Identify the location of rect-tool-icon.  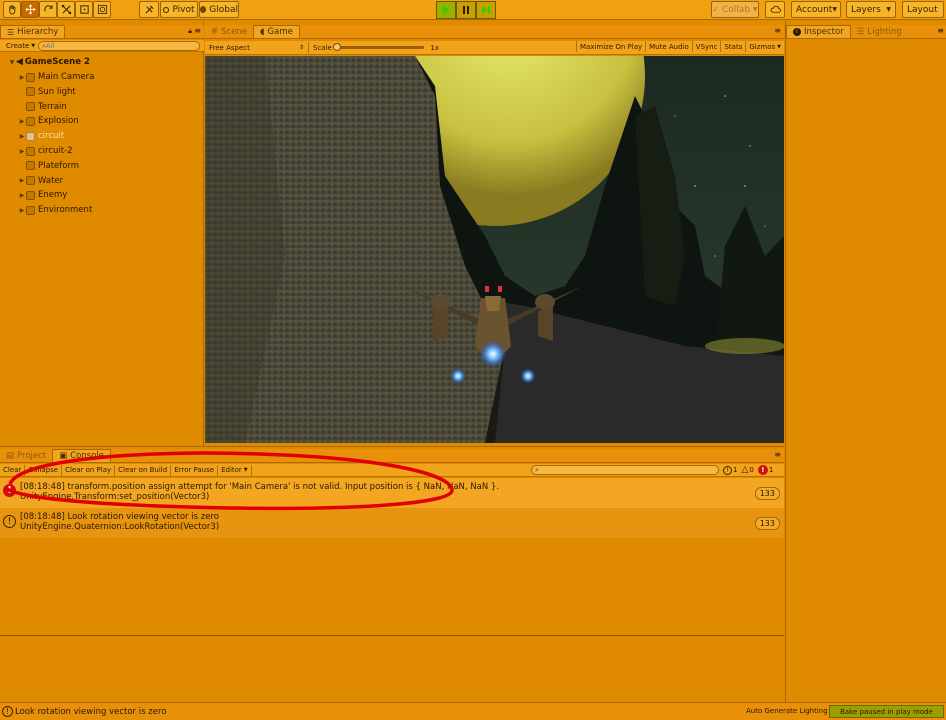
(84, 9).